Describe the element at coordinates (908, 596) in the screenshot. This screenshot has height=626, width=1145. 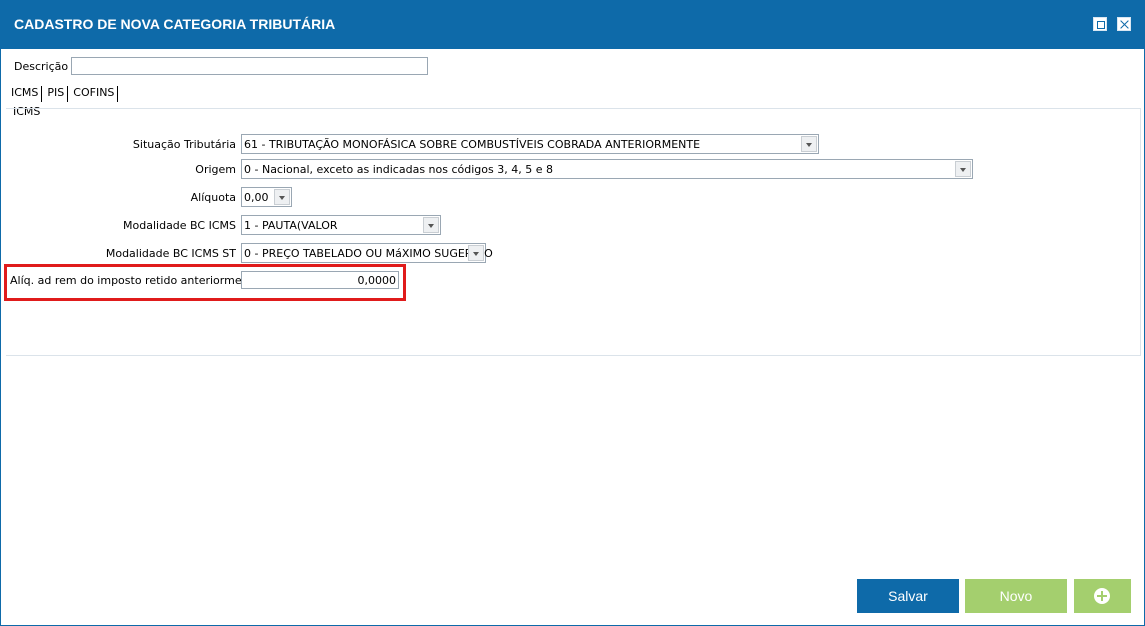
I see `save-button: Salvar` at that location.